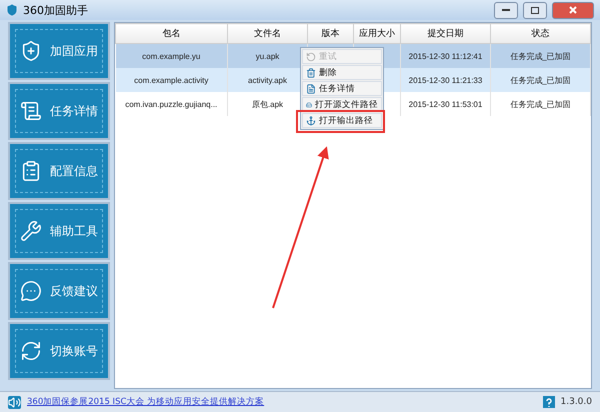  I want to click on window-title: 360加固助手, so click(56, 10).